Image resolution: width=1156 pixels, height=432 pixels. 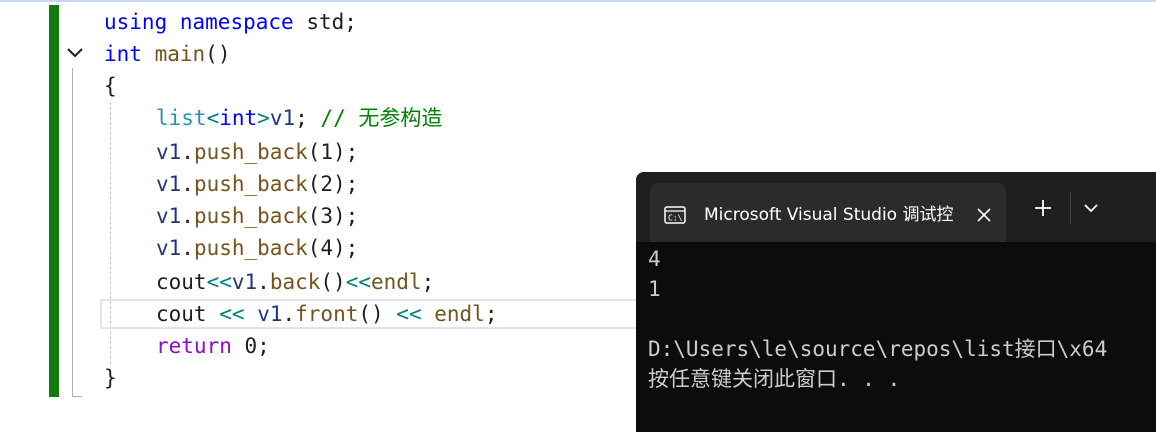 I want to click on code-token: main, so click(x=180, y=54).